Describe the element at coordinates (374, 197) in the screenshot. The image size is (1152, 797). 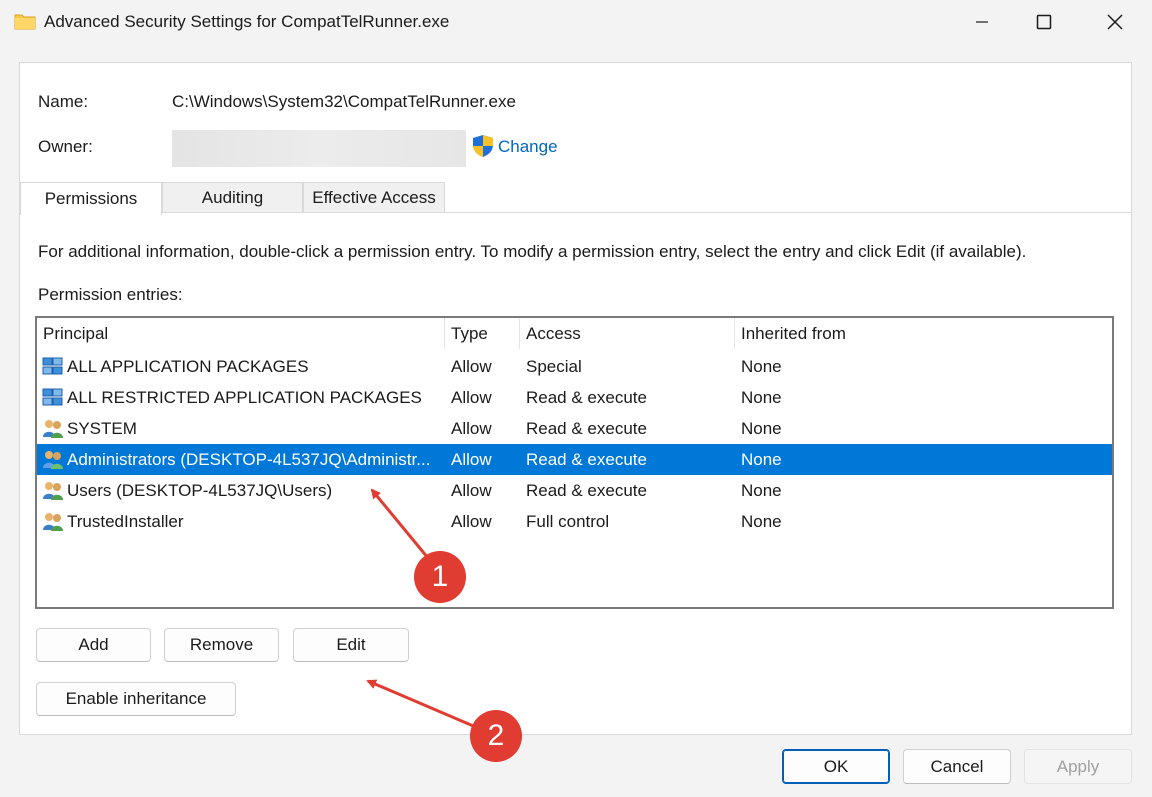
I see `tab-effective-access: Effective Access` at that location.